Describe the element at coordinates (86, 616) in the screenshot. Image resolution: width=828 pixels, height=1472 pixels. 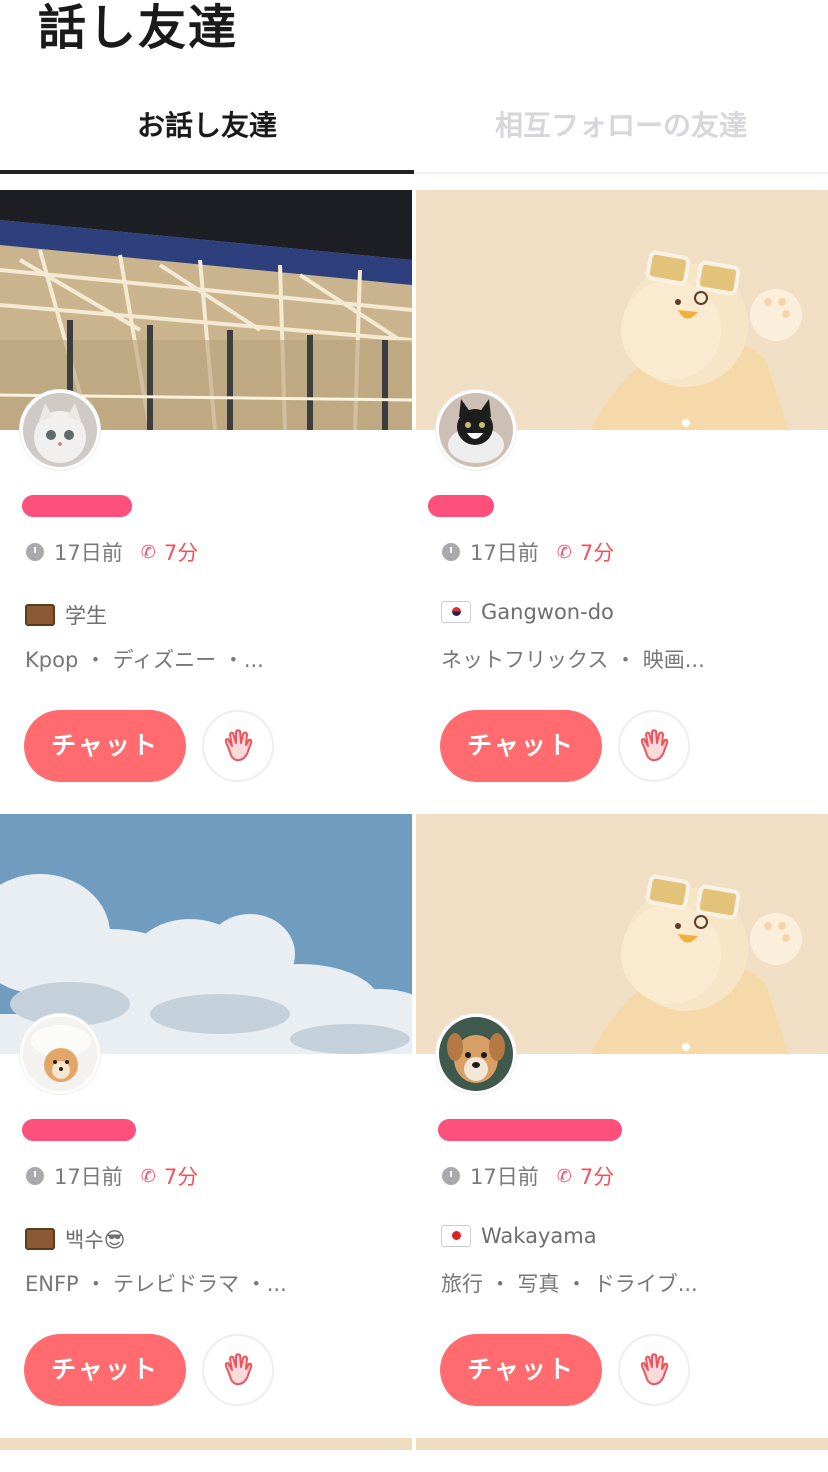
I see `info-text: 学生` at that location.